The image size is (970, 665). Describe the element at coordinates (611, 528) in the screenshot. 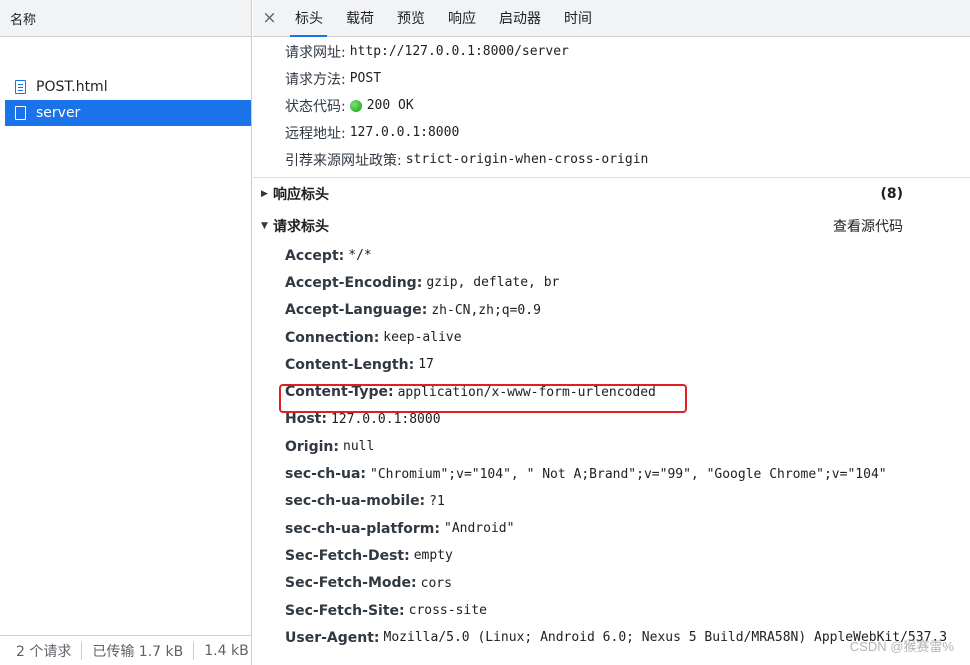

I see `header-row: sec-ch-ua-platform: "Android"` at that location.